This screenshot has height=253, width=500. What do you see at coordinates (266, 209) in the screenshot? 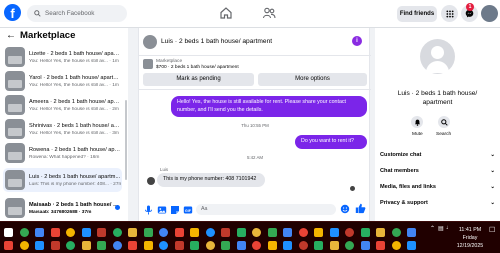
I see `message-input: Aa` at bounding box center [266, 209].